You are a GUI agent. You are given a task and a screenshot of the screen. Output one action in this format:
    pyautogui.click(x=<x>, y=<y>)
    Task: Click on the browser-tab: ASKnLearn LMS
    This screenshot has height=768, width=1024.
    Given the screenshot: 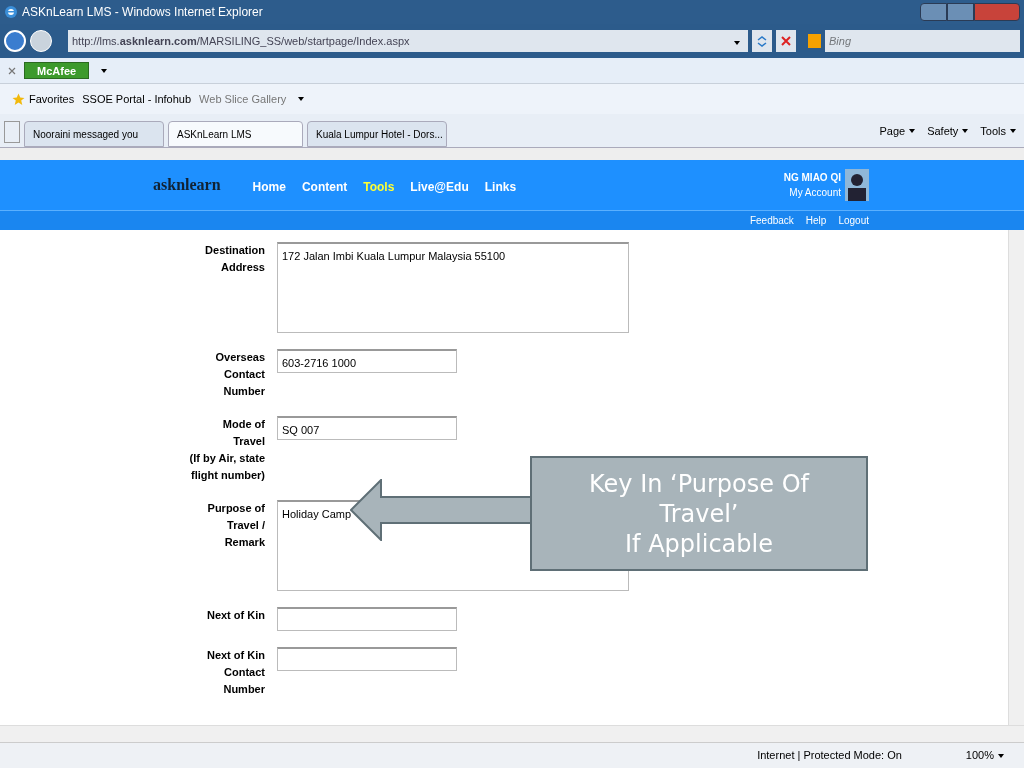 What is the action you would take?
    pyautogui.click(x=235, y=134)
    